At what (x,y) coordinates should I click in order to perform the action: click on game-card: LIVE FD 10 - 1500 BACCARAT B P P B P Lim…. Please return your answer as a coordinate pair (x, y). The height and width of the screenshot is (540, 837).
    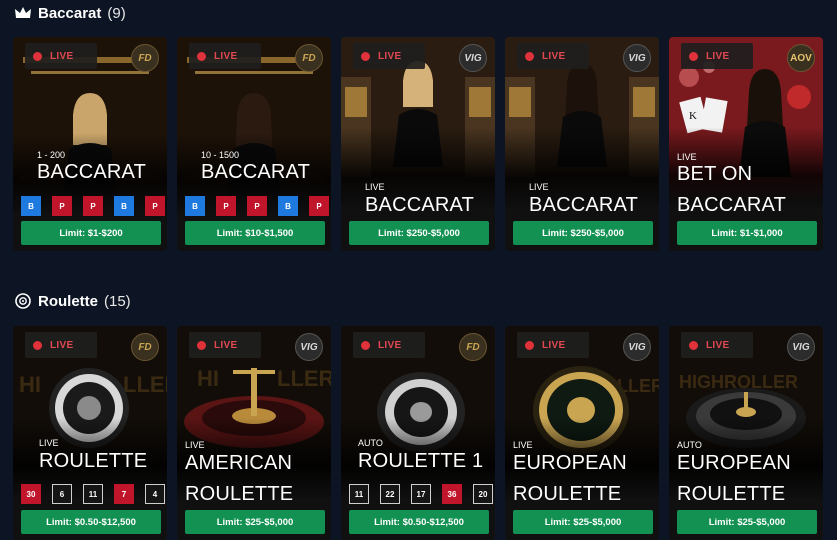
    Looking at the image, I should click on (254, 144).